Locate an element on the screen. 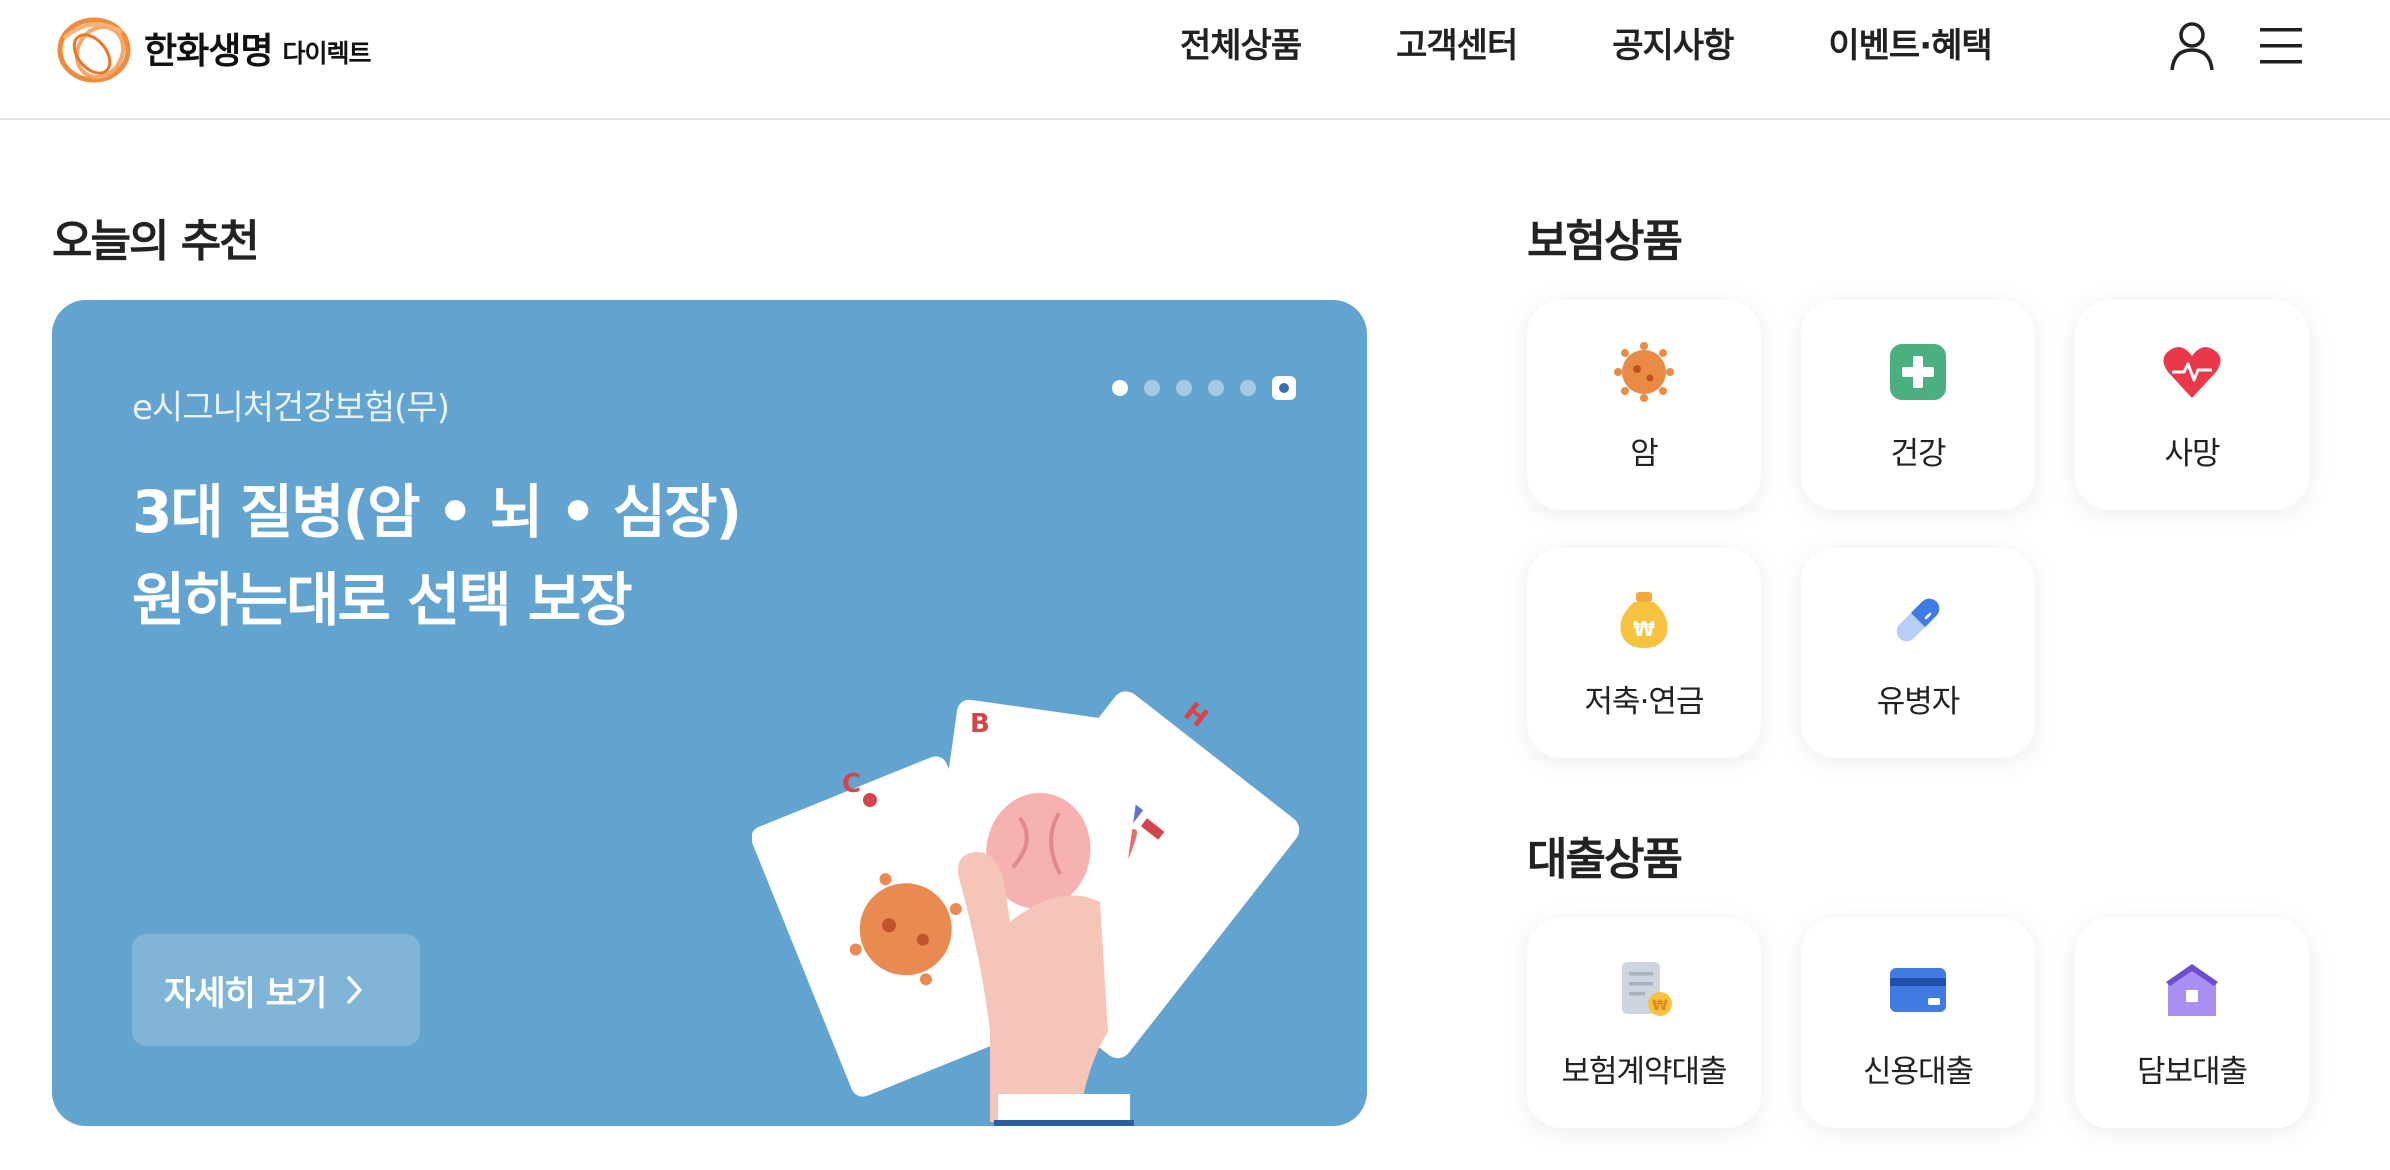 The image size is (2390, 1170). loan-card-credit-loan: 신용대출 is located at coordinates (1918, 1023).